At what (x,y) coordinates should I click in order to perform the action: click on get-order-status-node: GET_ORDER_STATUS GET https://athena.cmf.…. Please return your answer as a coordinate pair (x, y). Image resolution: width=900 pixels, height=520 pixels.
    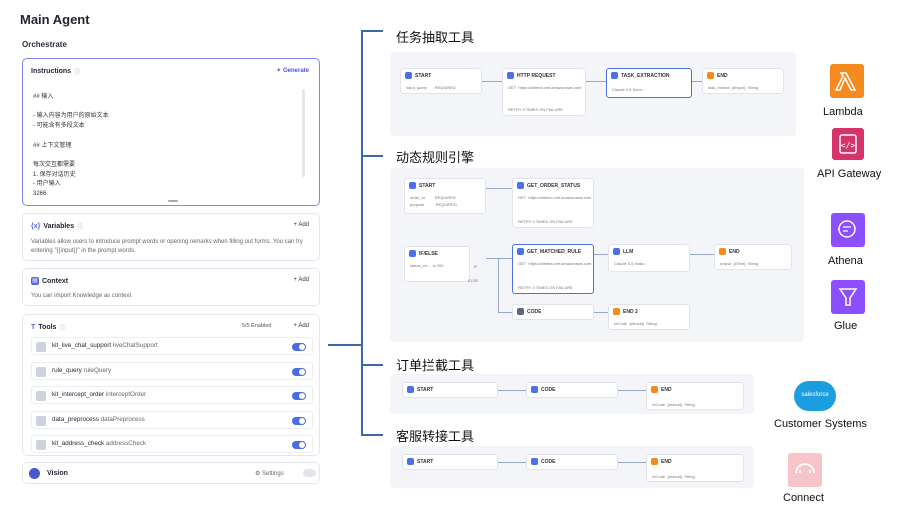
    Looking at the image, I should click on (553, 203).